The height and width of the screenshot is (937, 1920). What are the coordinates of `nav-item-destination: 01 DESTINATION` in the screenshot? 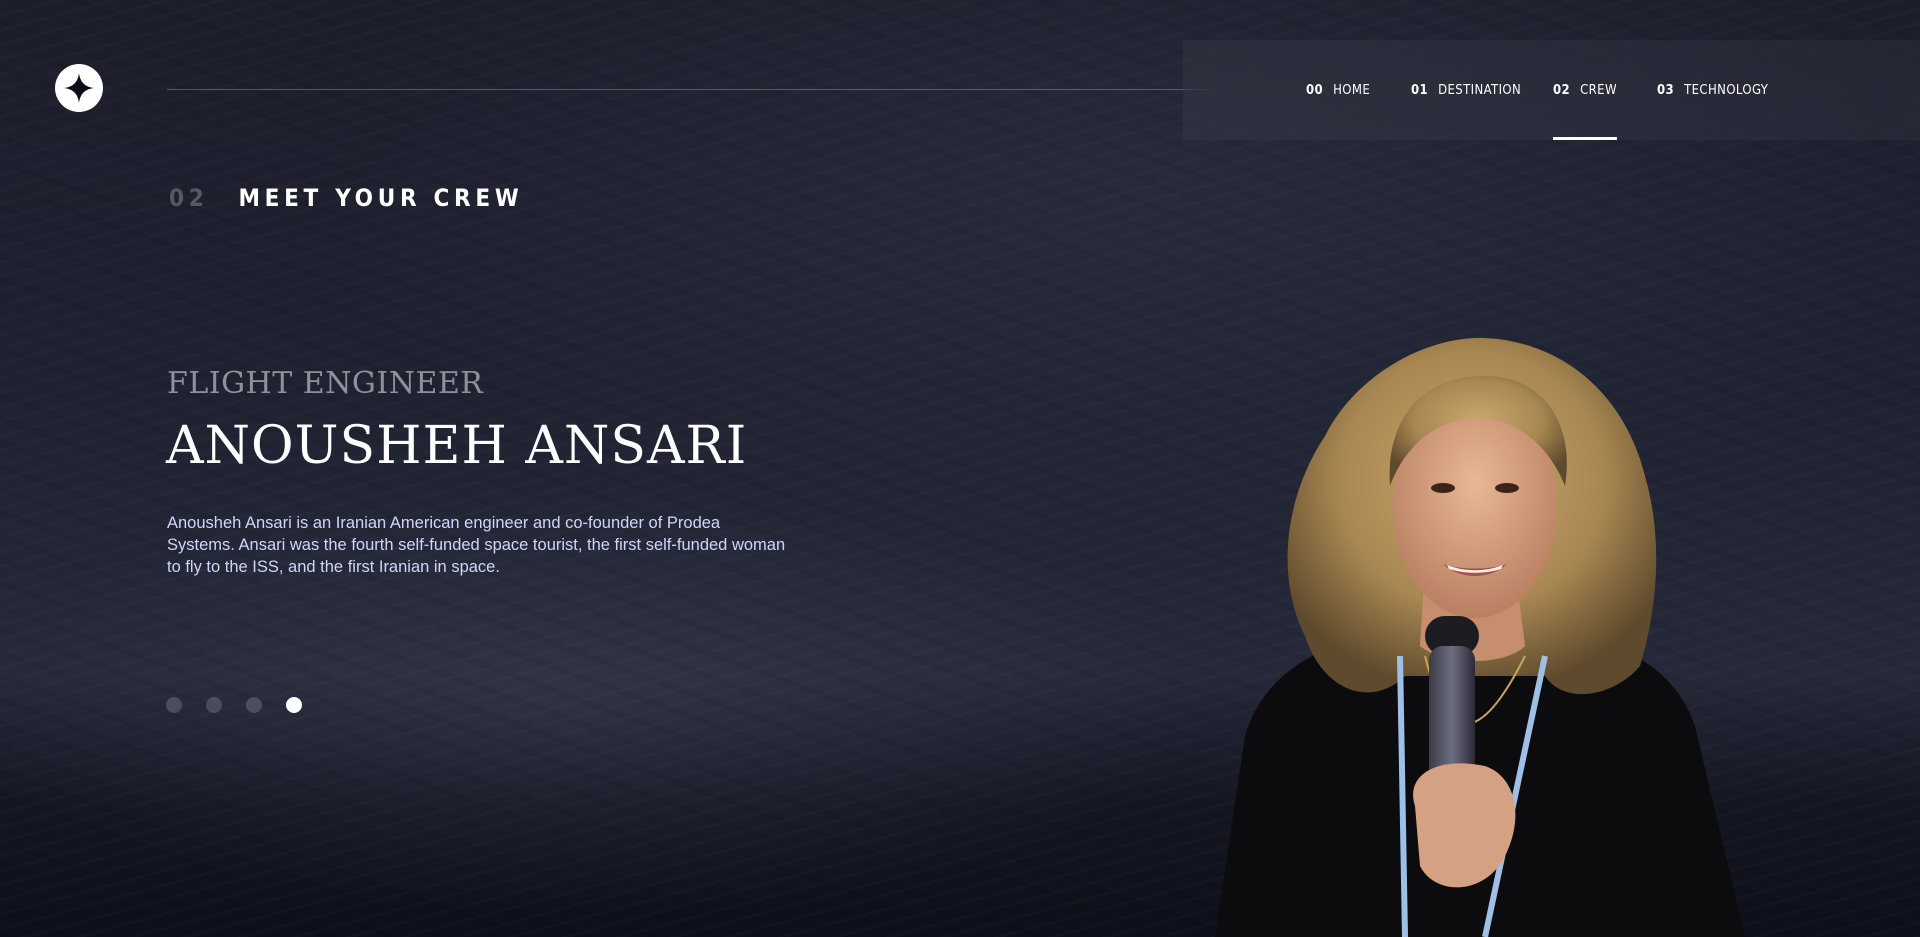 It's located at (1466, 90).